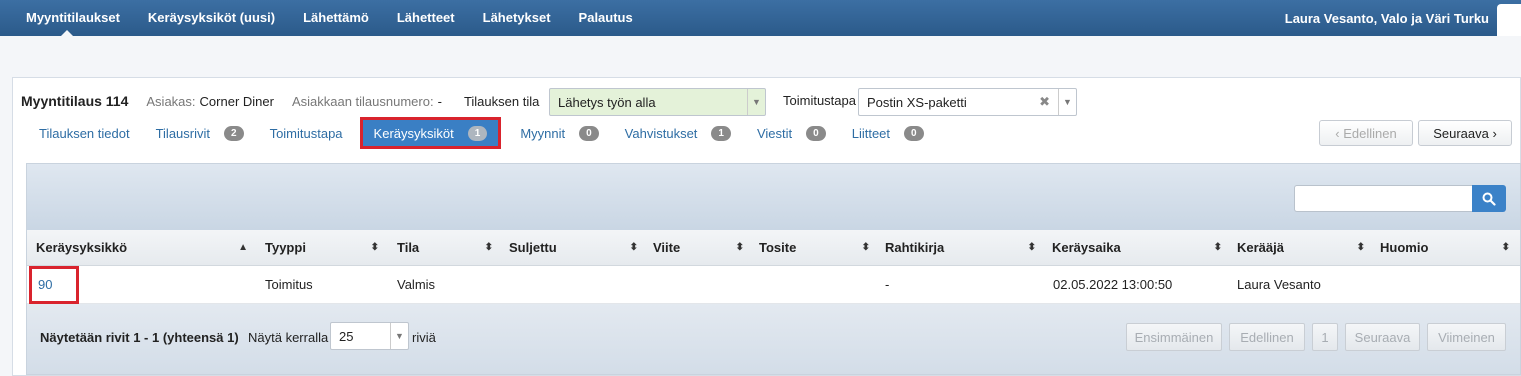  What do you see at coordinates (1383, 198) in the screenshot?
I see `search-input` at bounding box center [1383, 198].